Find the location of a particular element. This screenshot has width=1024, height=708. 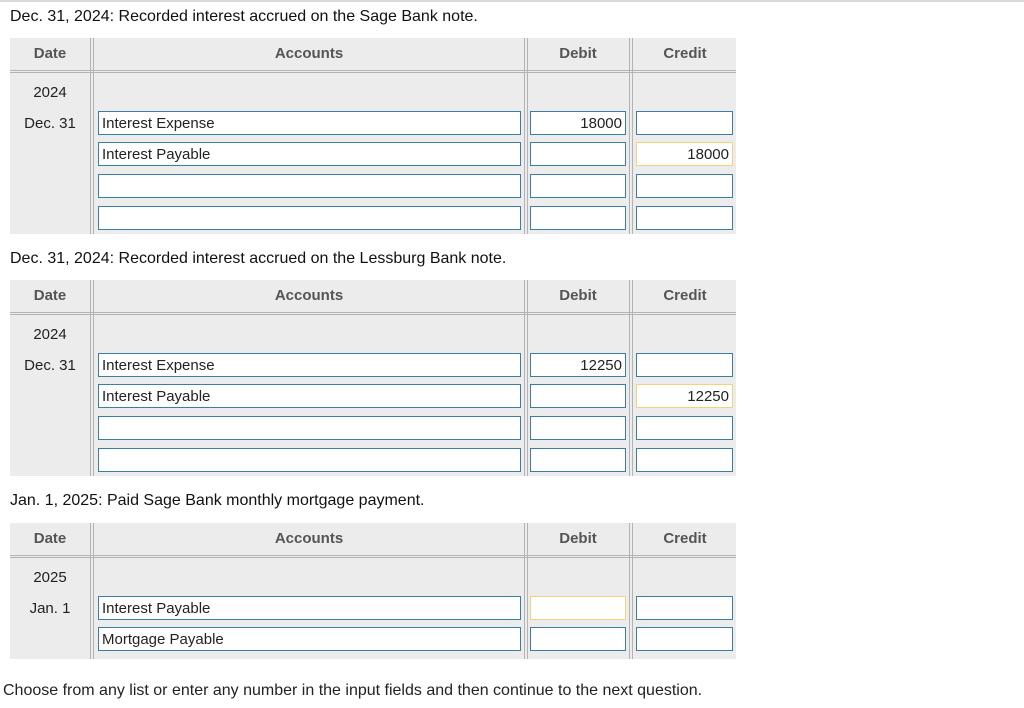

journal-table-3: Date Accounts Debit Credit 2025 Jan. 1 is located at coordinates (373, 591).